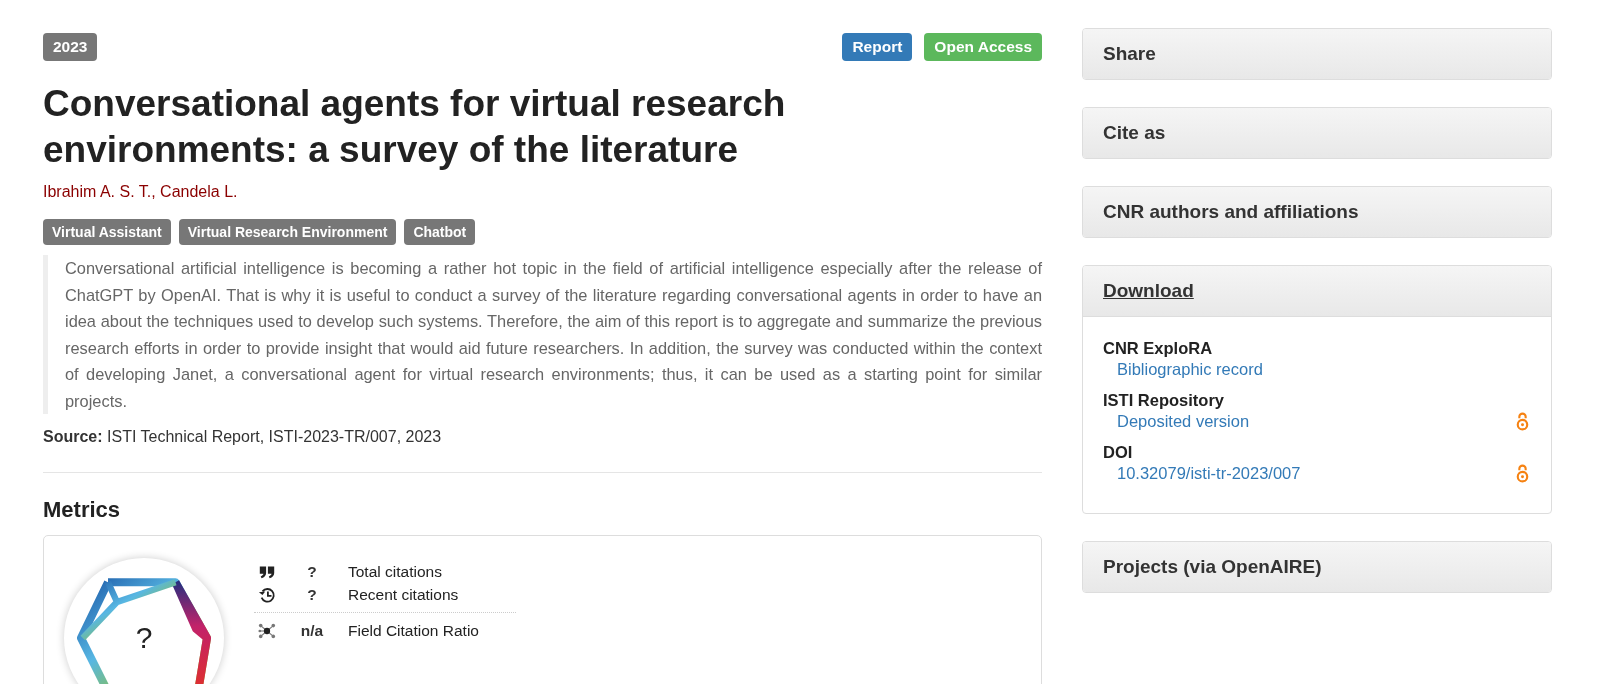  I want to click on network-icon, so click(267, 631).